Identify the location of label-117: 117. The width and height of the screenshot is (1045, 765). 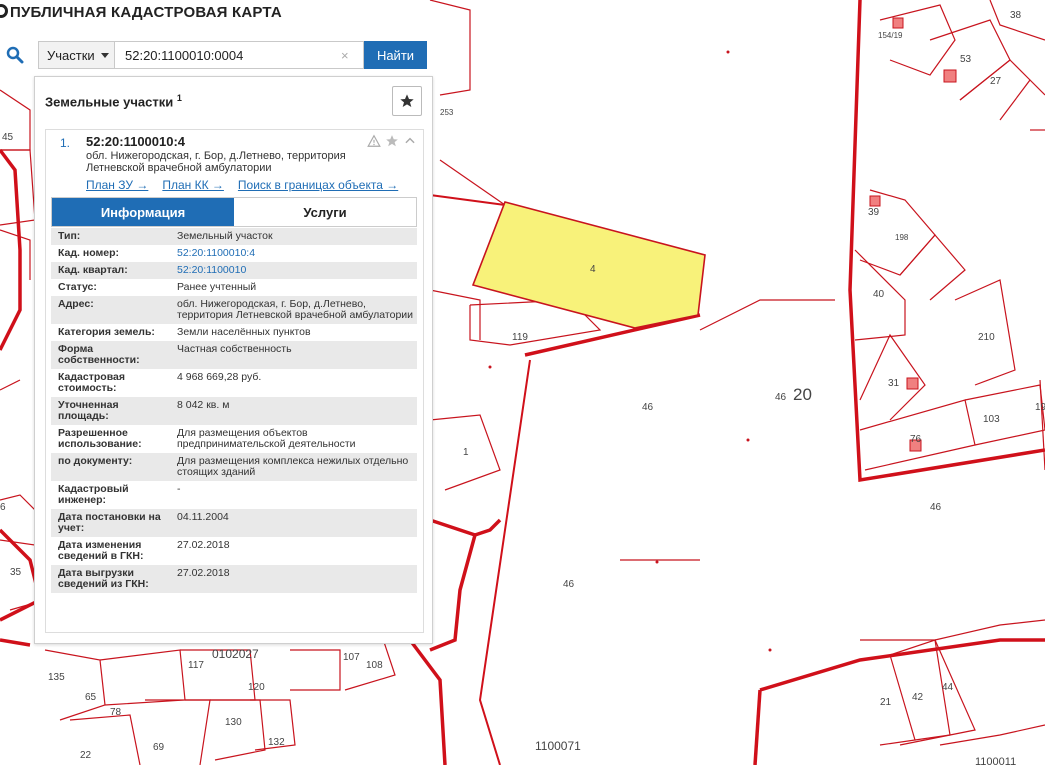
(196, 665).